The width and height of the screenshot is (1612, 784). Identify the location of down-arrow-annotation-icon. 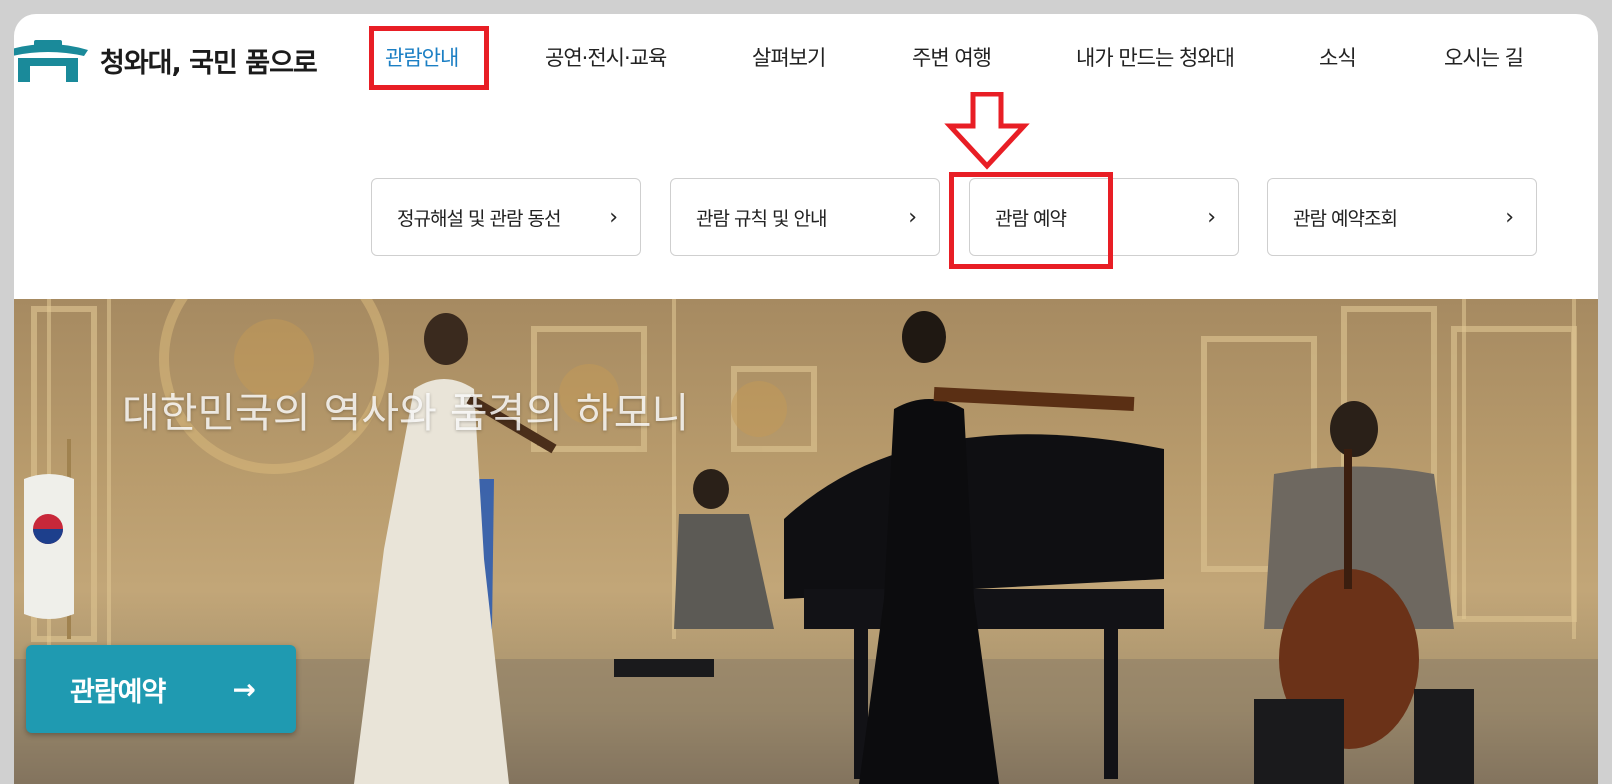
(987, 131).